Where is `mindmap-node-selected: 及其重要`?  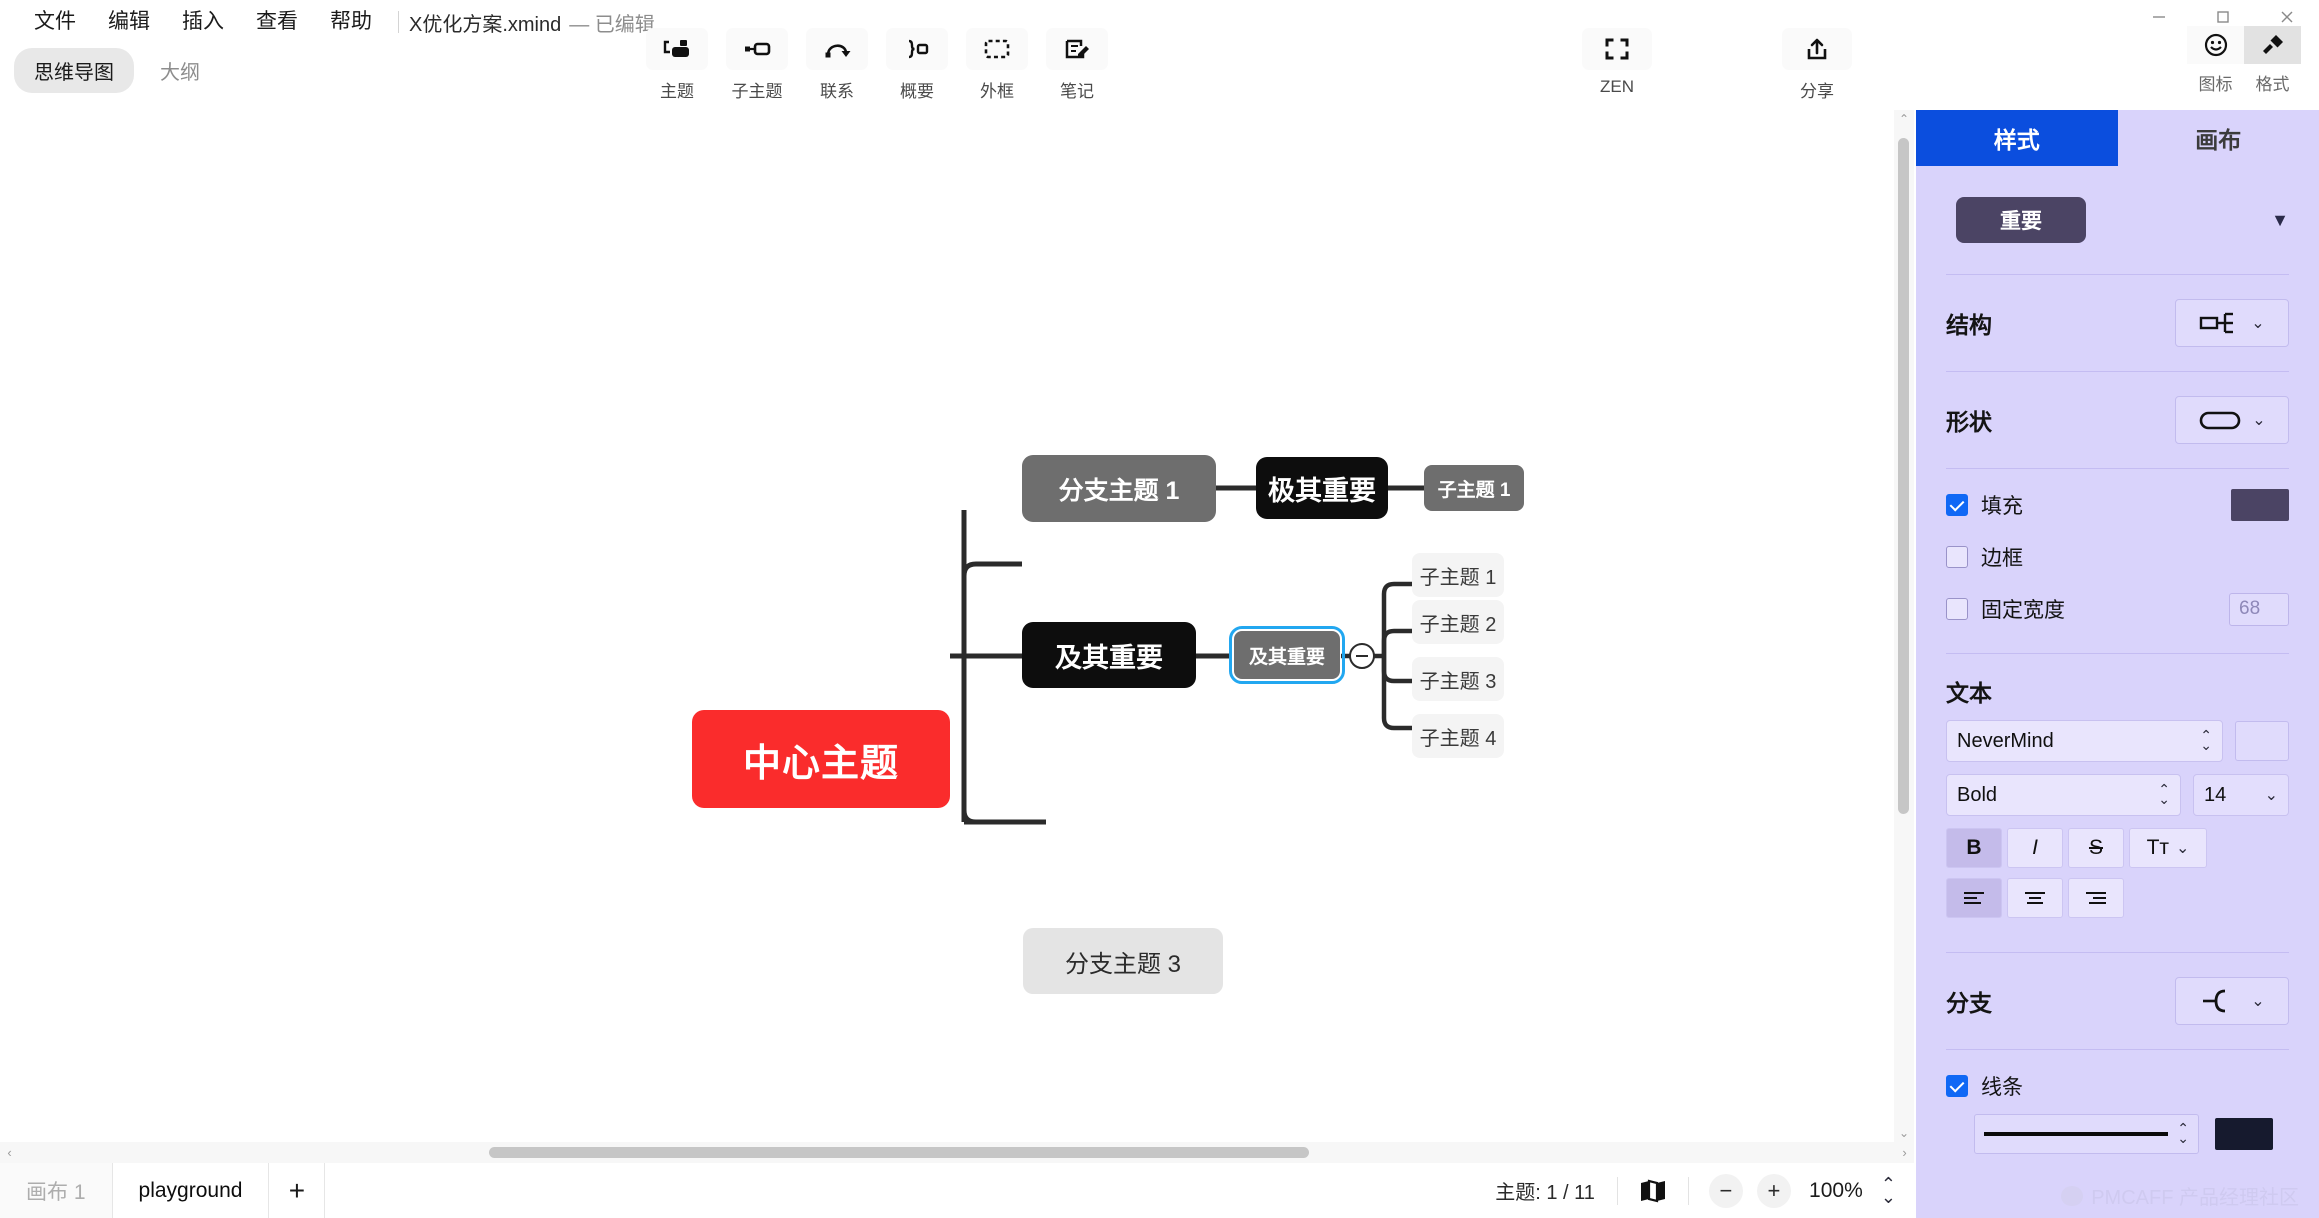
mindmap-node-selected: 及其重要 is located at coordinates (1287, 655).